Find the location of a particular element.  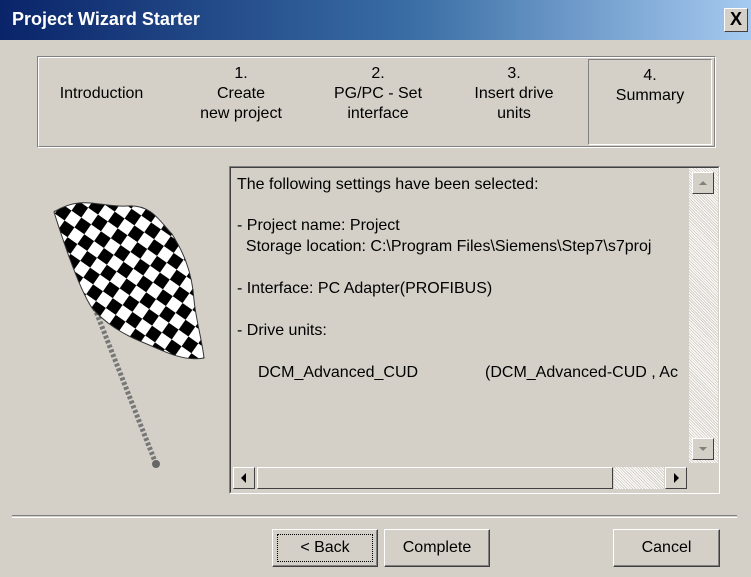

summary-line: - Drive units: is located at coordinates (282, 330).